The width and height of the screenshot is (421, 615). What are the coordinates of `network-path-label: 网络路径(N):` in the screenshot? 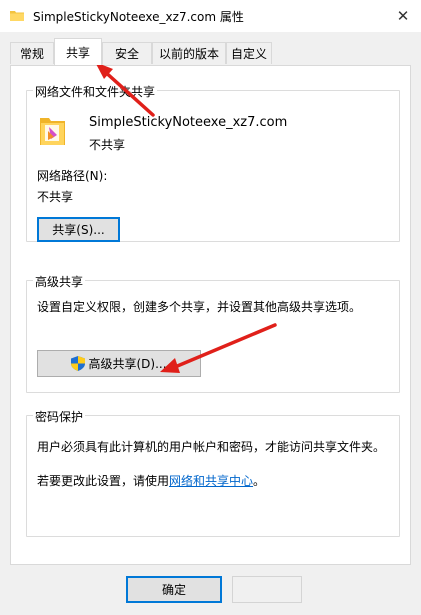 It's located at (72, 176).